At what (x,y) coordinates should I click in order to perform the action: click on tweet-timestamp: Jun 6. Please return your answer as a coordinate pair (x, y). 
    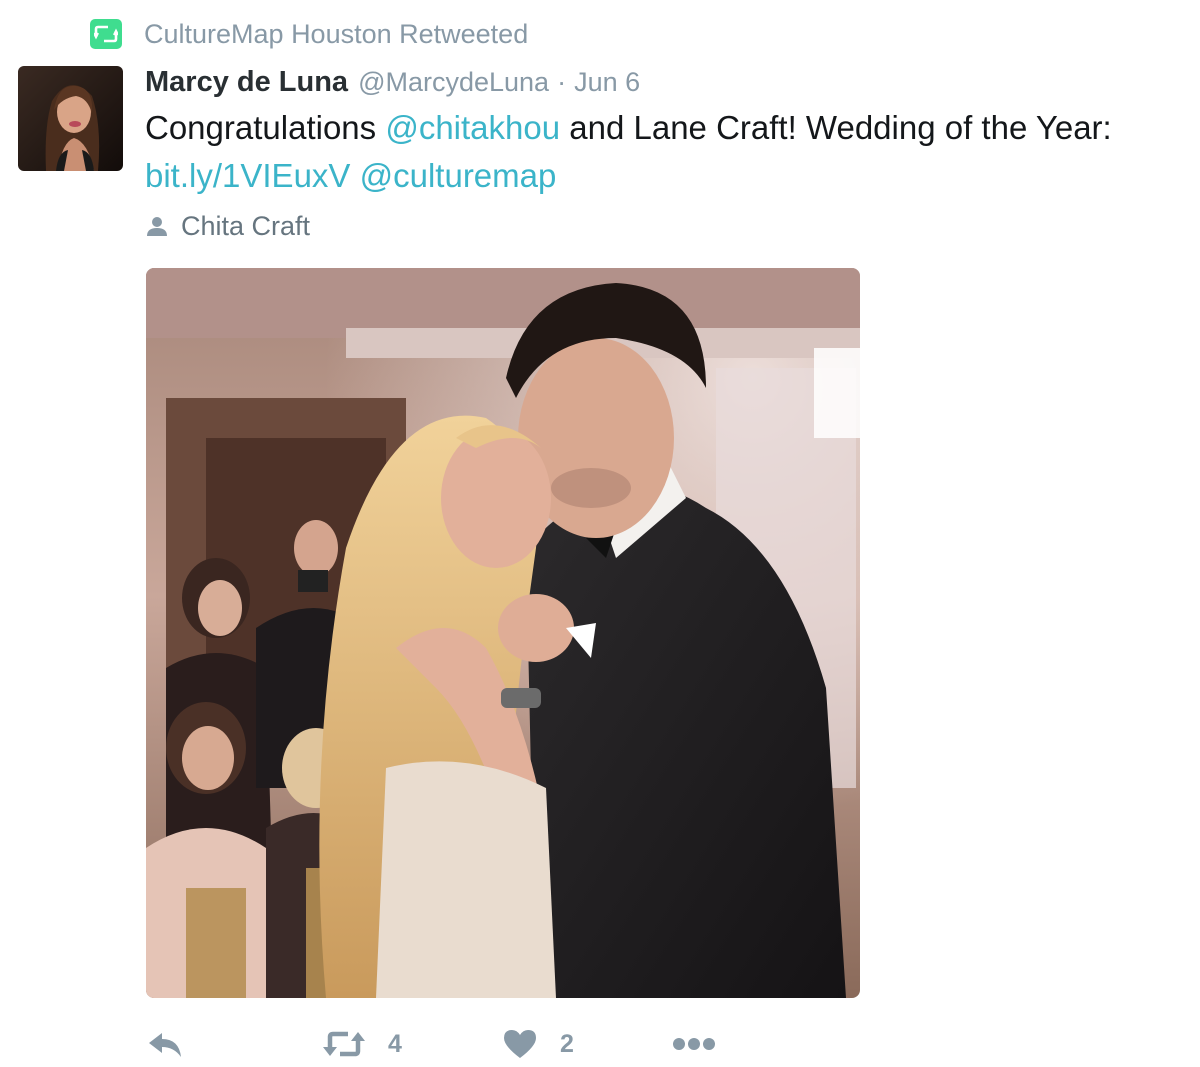
    Looking at the image, I should click on (607, 82).